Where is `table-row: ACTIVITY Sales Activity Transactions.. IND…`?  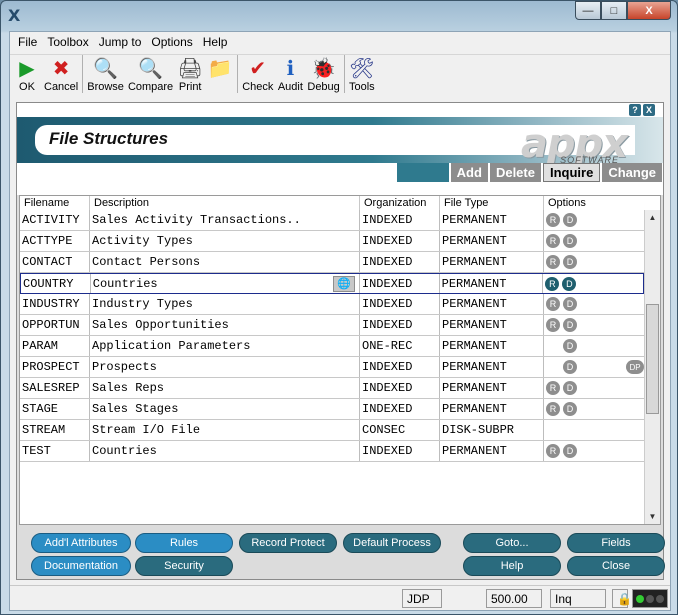
table-row: ACTIVITY Sales Activity Transactions.. IND… is located at coordinates (332, 220).